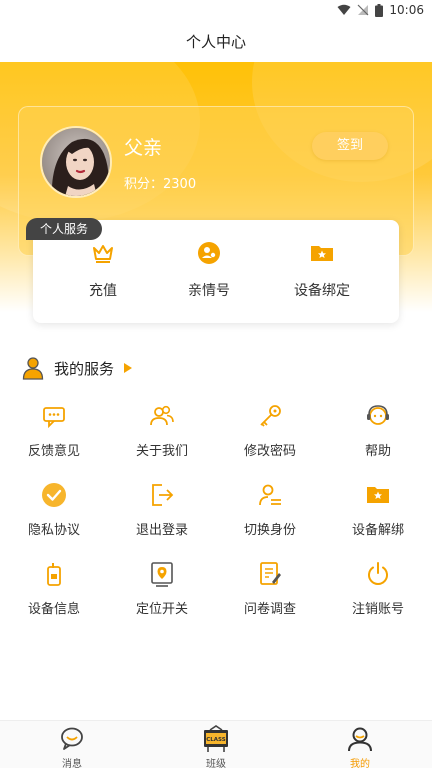  What do you see at coordinates (209, 270) in the screenshot?
I see `service-family-number: 亲情号` at bounding box center [209, 270].